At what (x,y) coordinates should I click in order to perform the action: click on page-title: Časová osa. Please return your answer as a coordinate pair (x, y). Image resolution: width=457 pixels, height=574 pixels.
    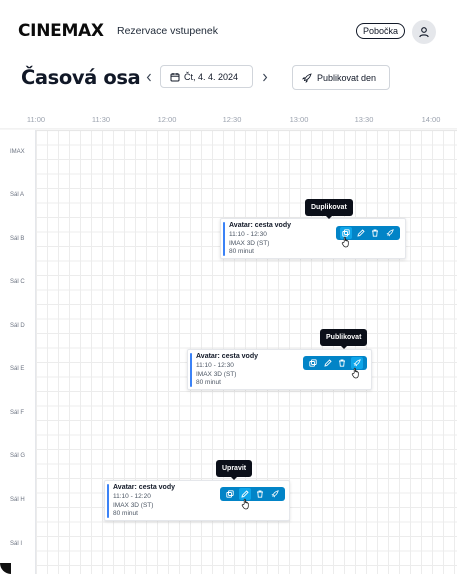
    Looking at the image, I should click on (81, 77).